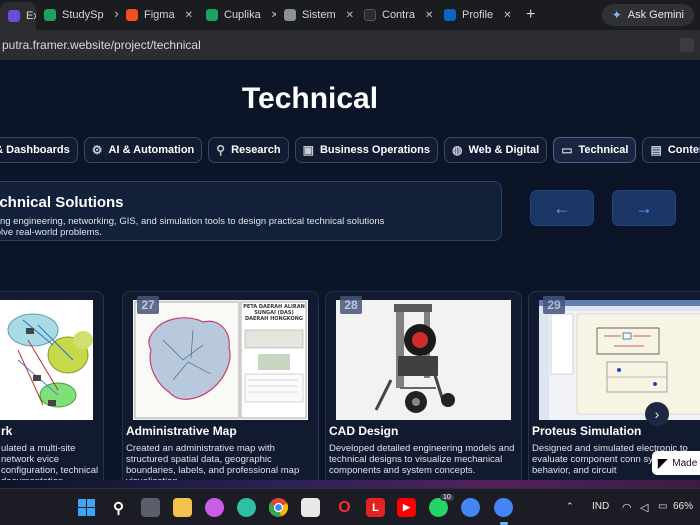 The width and height of the screenshot is (700, 525). I want to click on edge-icon, so click(246, 507).